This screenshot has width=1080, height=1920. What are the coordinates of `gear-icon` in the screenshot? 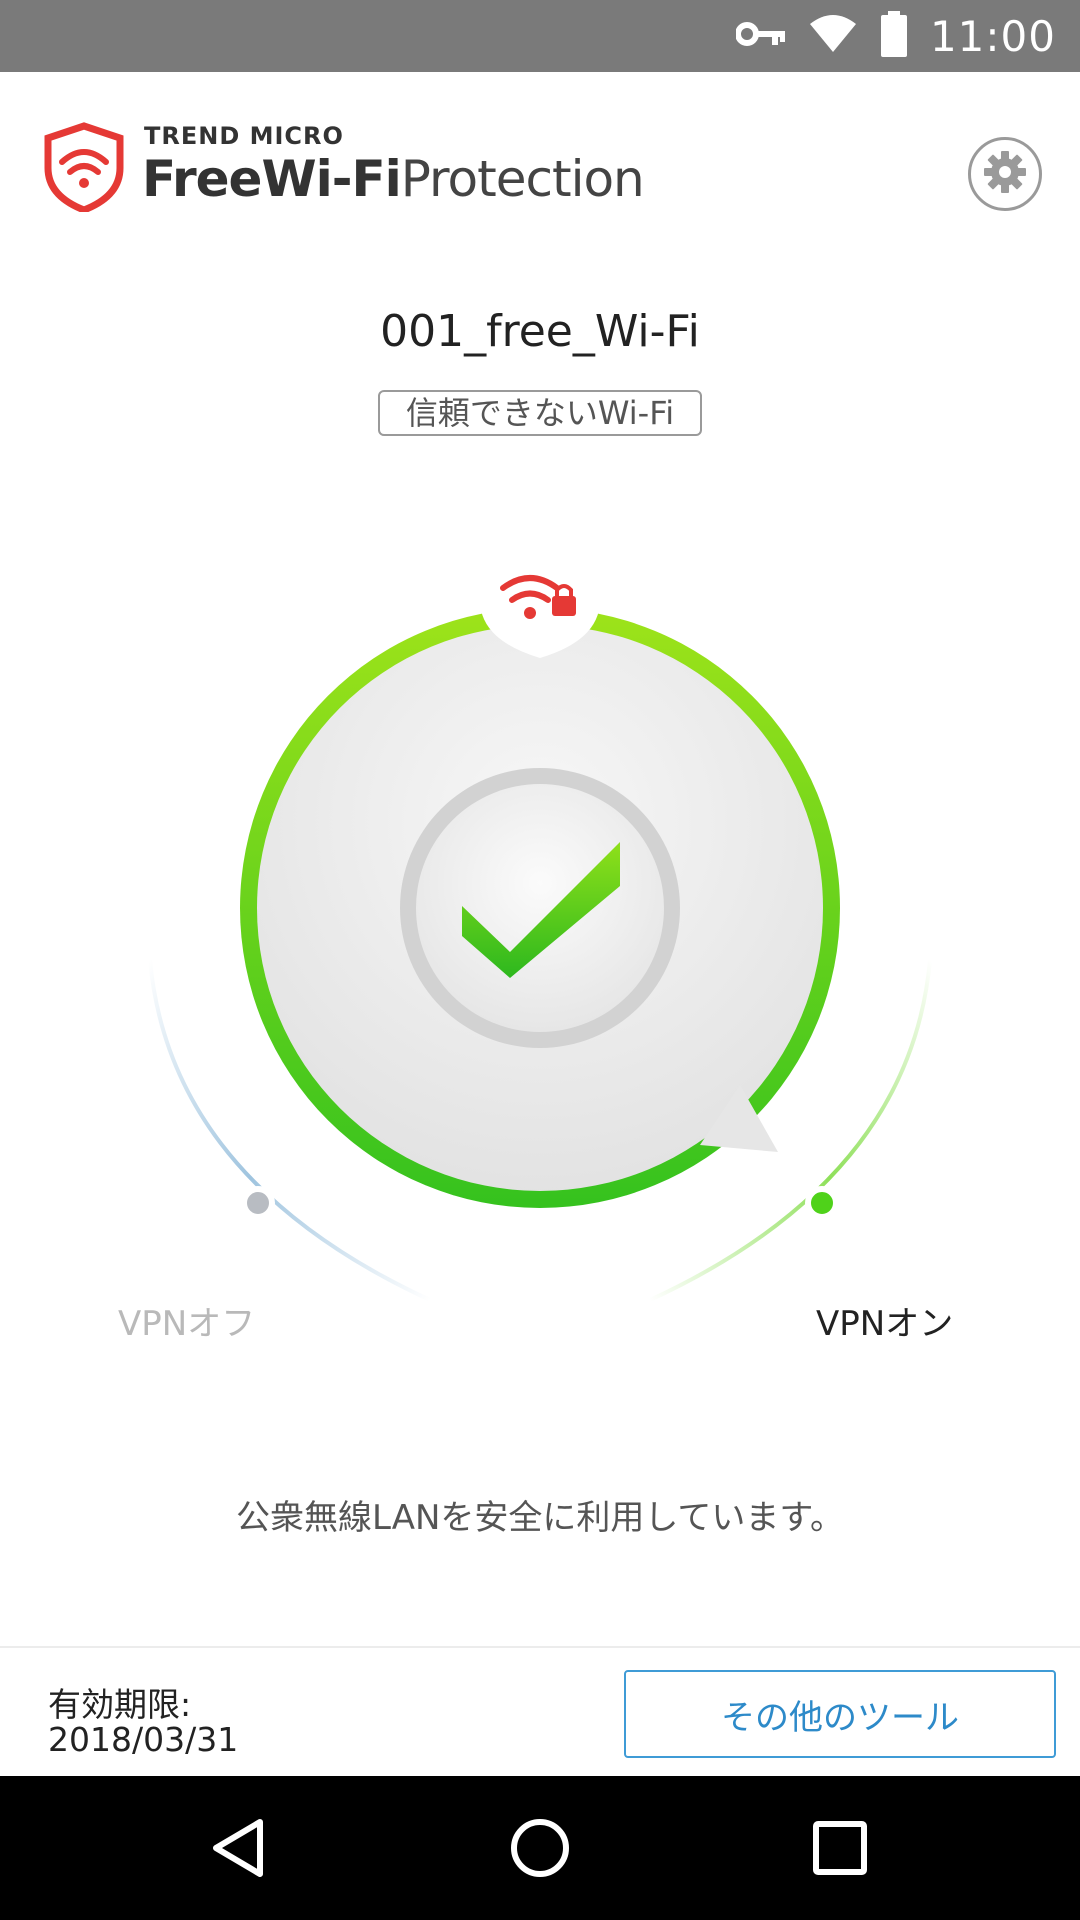 It's located at (1005, 174).